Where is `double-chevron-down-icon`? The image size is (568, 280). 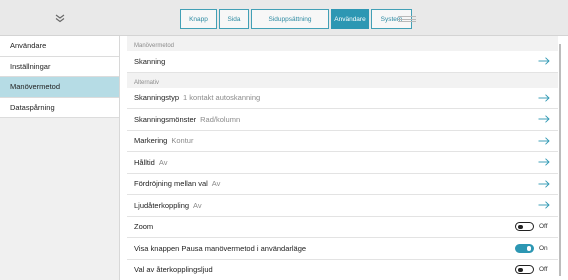 double-chevron-down-icon is located at coordinates (60, 18).